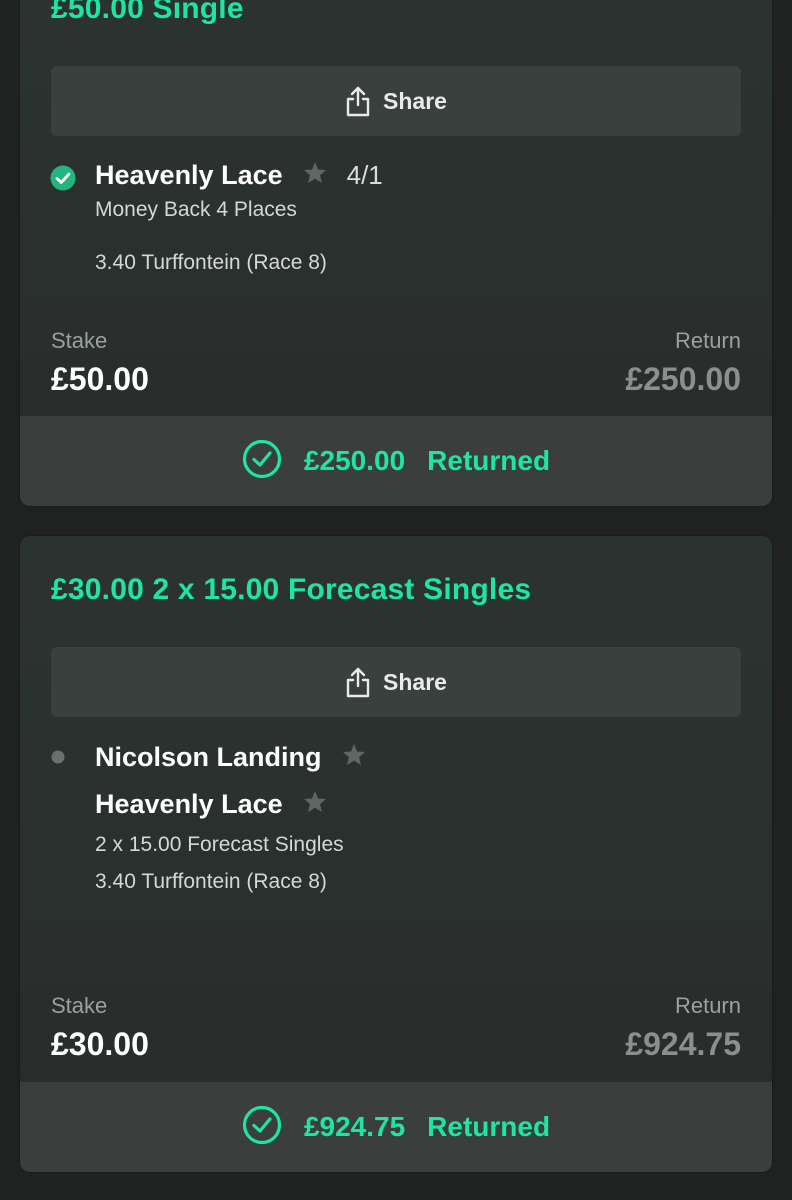  Describe the element at coordinates (291, 589) in the screenshot. I see `bet-title: £30.00 2 x 15.00 Forecast Singles` at that location.